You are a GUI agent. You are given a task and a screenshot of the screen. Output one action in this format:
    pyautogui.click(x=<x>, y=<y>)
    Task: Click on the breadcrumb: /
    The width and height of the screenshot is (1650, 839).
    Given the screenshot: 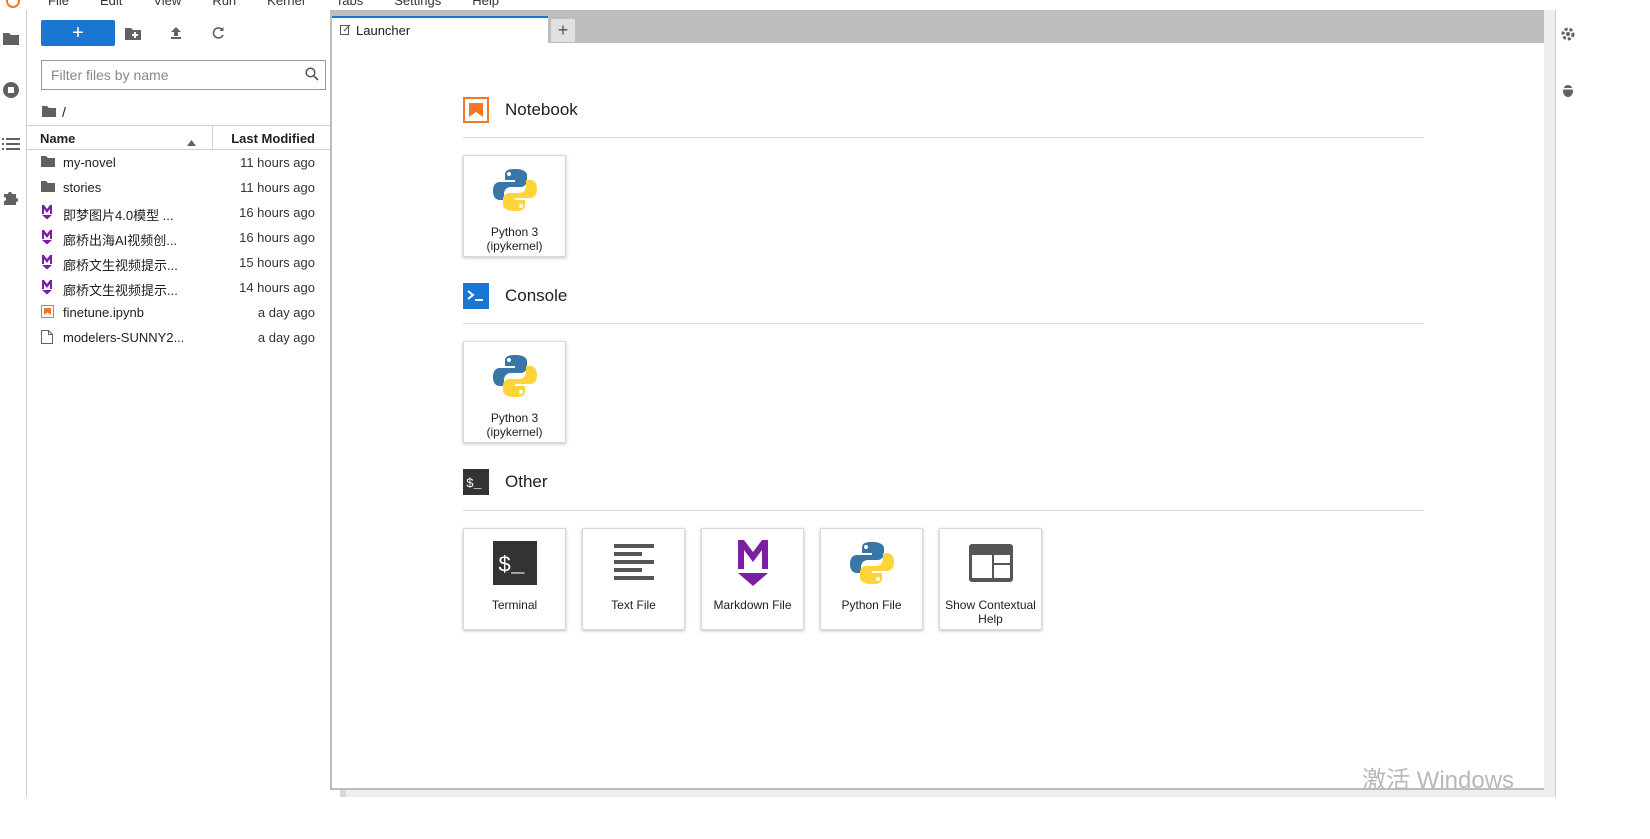 What is the action you would take?
    pyautogui.click(x=54, y=112)
    